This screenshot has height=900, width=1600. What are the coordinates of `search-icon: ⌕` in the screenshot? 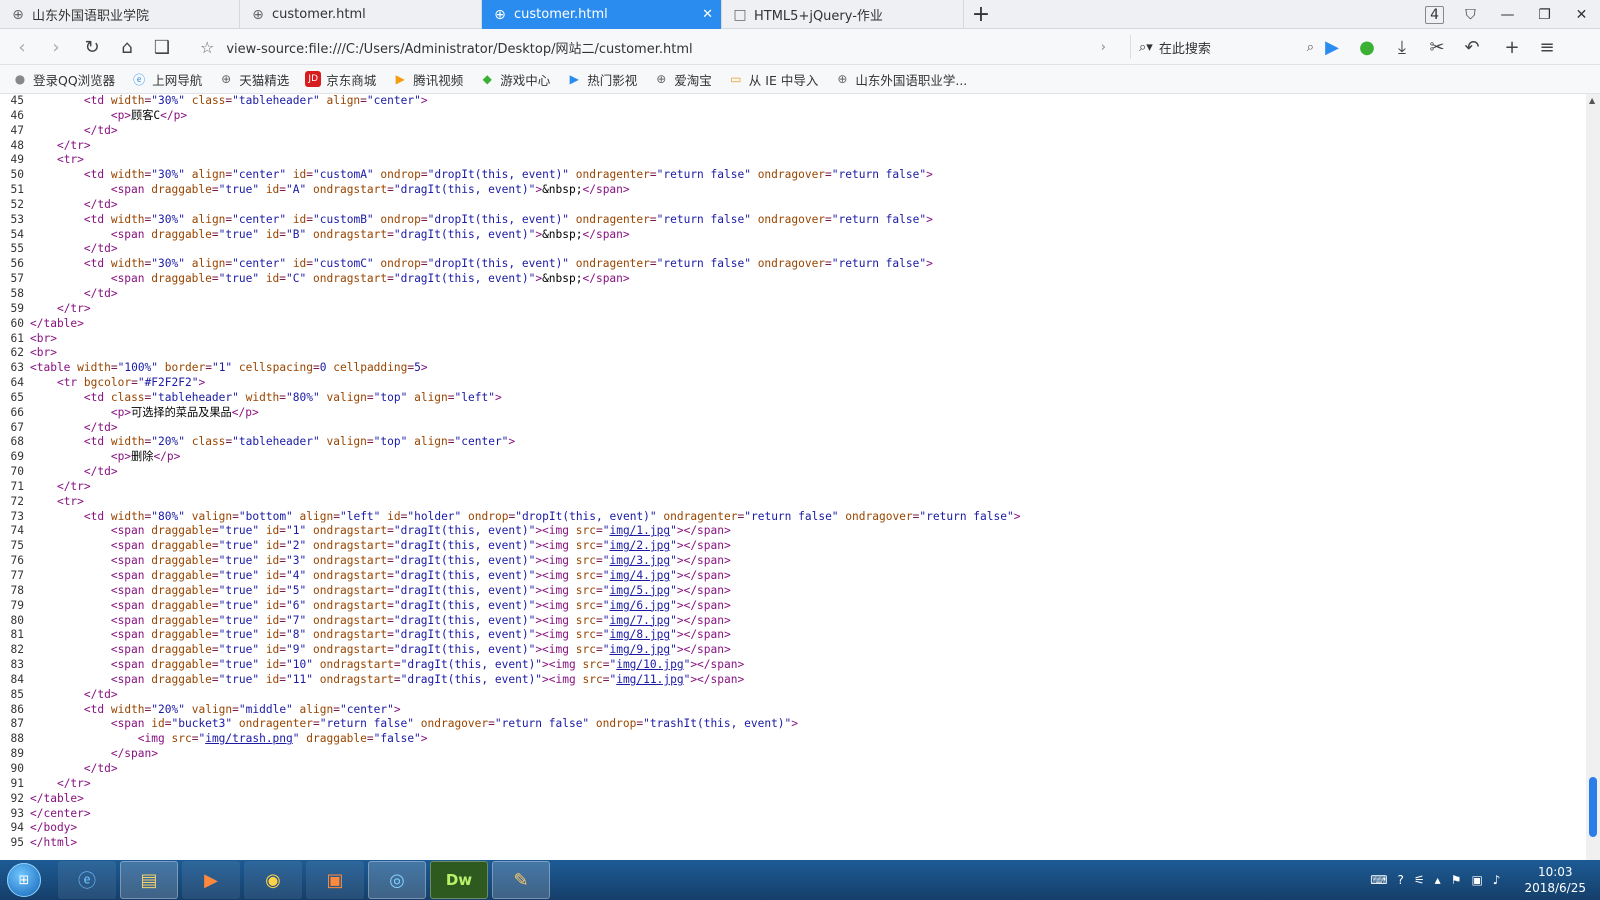 It's located at (1310, 47).